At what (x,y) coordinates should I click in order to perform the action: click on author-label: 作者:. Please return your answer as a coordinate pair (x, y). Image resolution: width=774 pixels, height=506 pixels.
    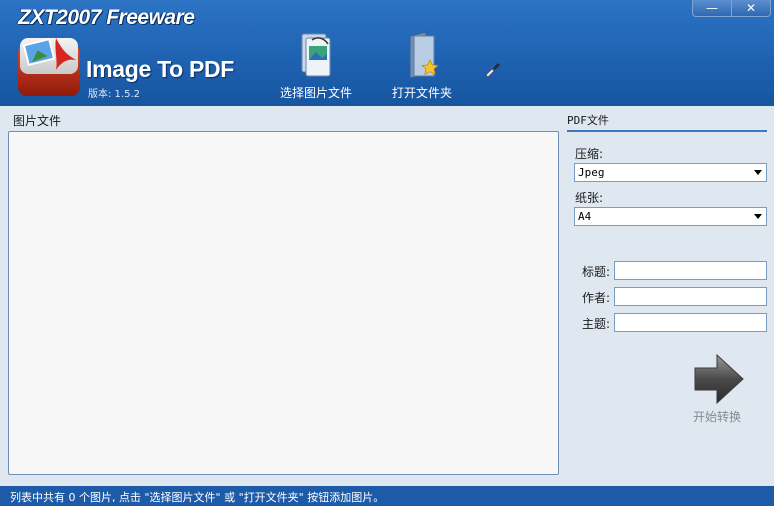
    Looking at the image, I should click on (596, 298).